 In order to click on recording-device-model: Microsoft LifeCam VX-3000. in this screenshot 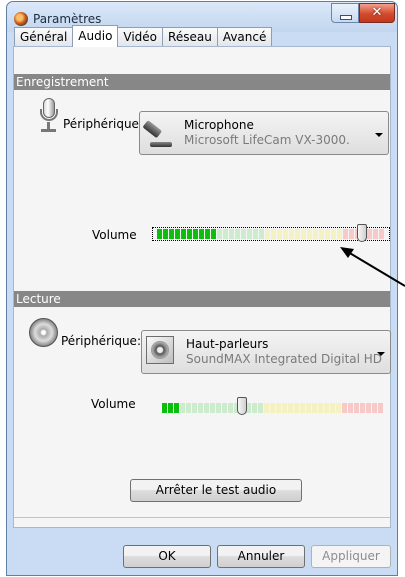, I will do `click(267, 140)`.